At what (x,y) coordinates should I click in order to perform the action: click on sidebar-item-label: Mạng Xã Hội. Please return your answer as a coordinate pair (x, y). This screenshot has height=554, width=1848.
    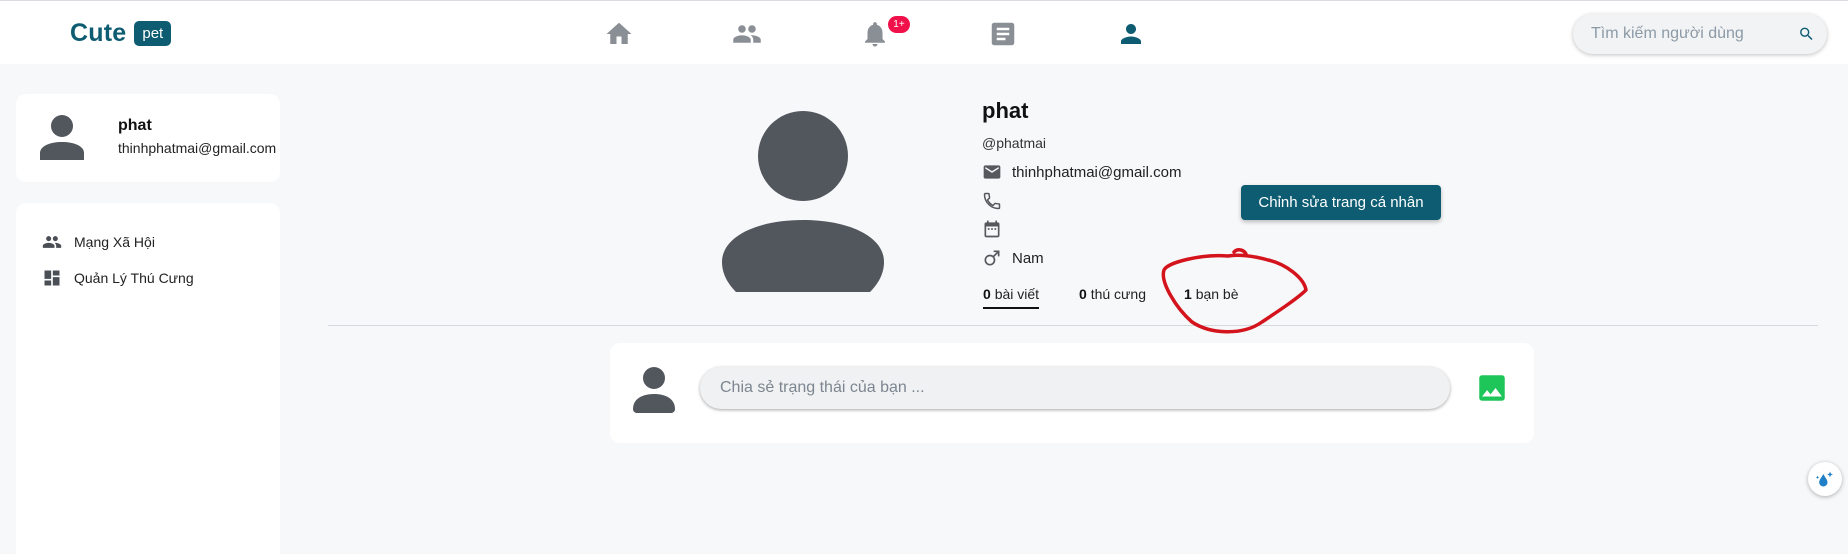
    Looking at the image, I should click on (114, 242).